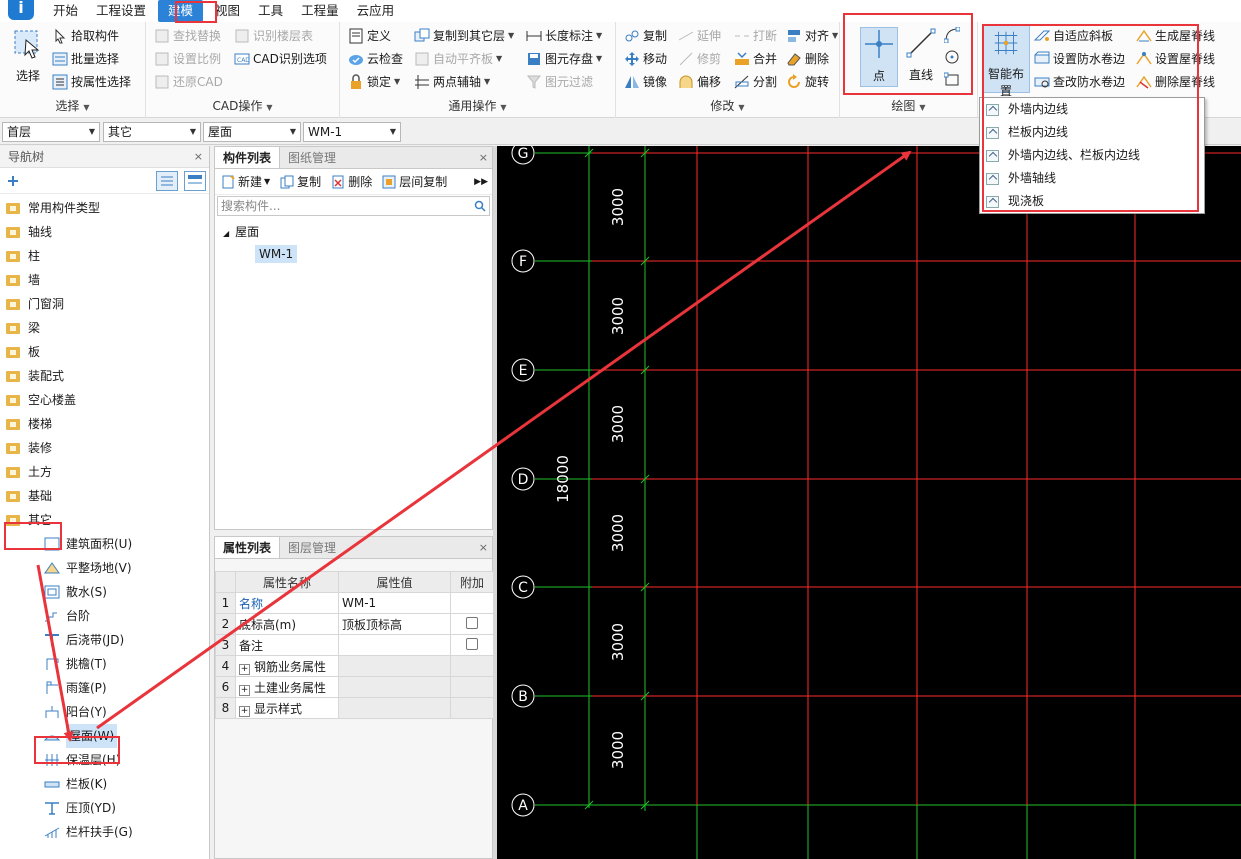  What do you see at coordinates (104, 496) in the screenshot?
I see `nav-category: 基础` at bounding box center [104, 496].